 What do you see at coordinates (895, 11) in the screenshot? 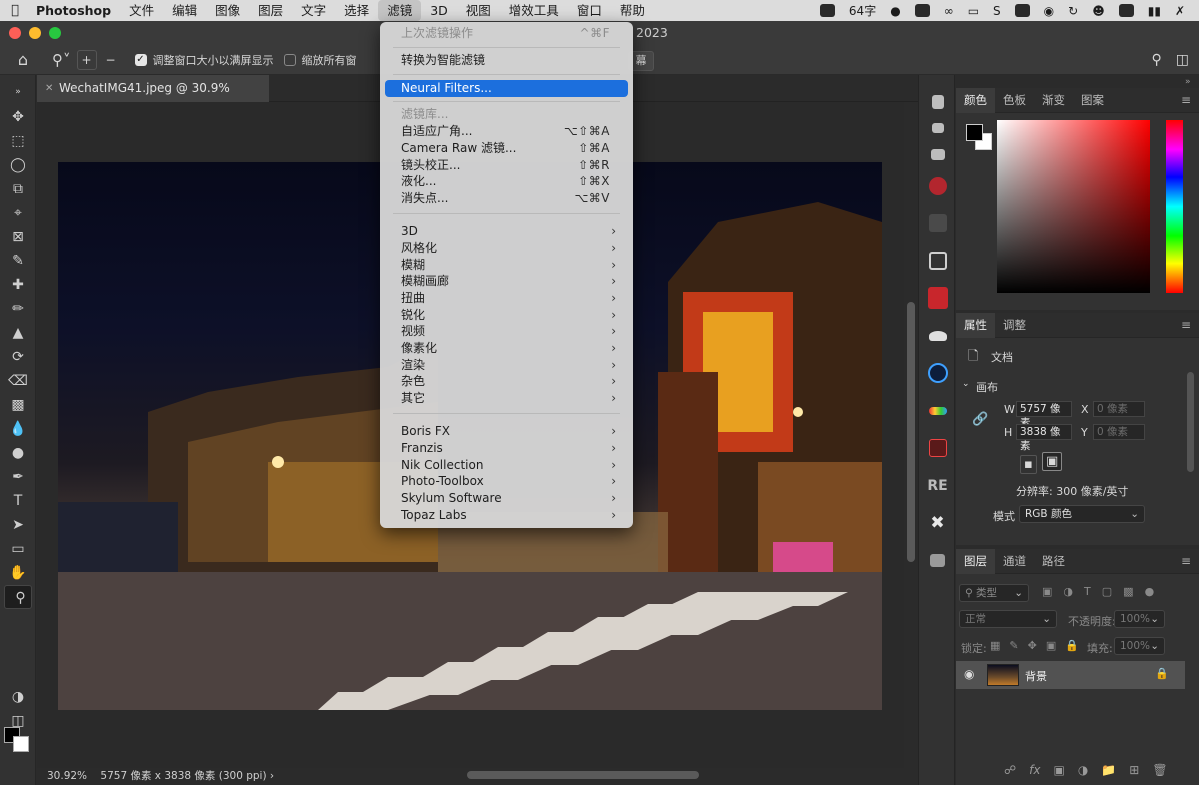
I see `microphone-icon: ●` at bounding box center [895, 11].